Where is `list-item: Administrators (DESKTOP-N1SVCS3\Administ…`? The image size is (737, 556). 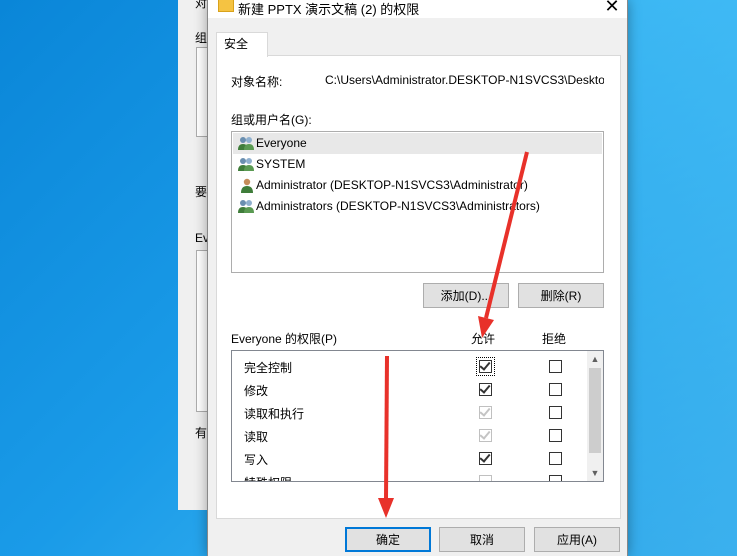
list-item: Administrators (DESKTOP-N1SVCS3\Administ… is located at coordinates (417, 206).